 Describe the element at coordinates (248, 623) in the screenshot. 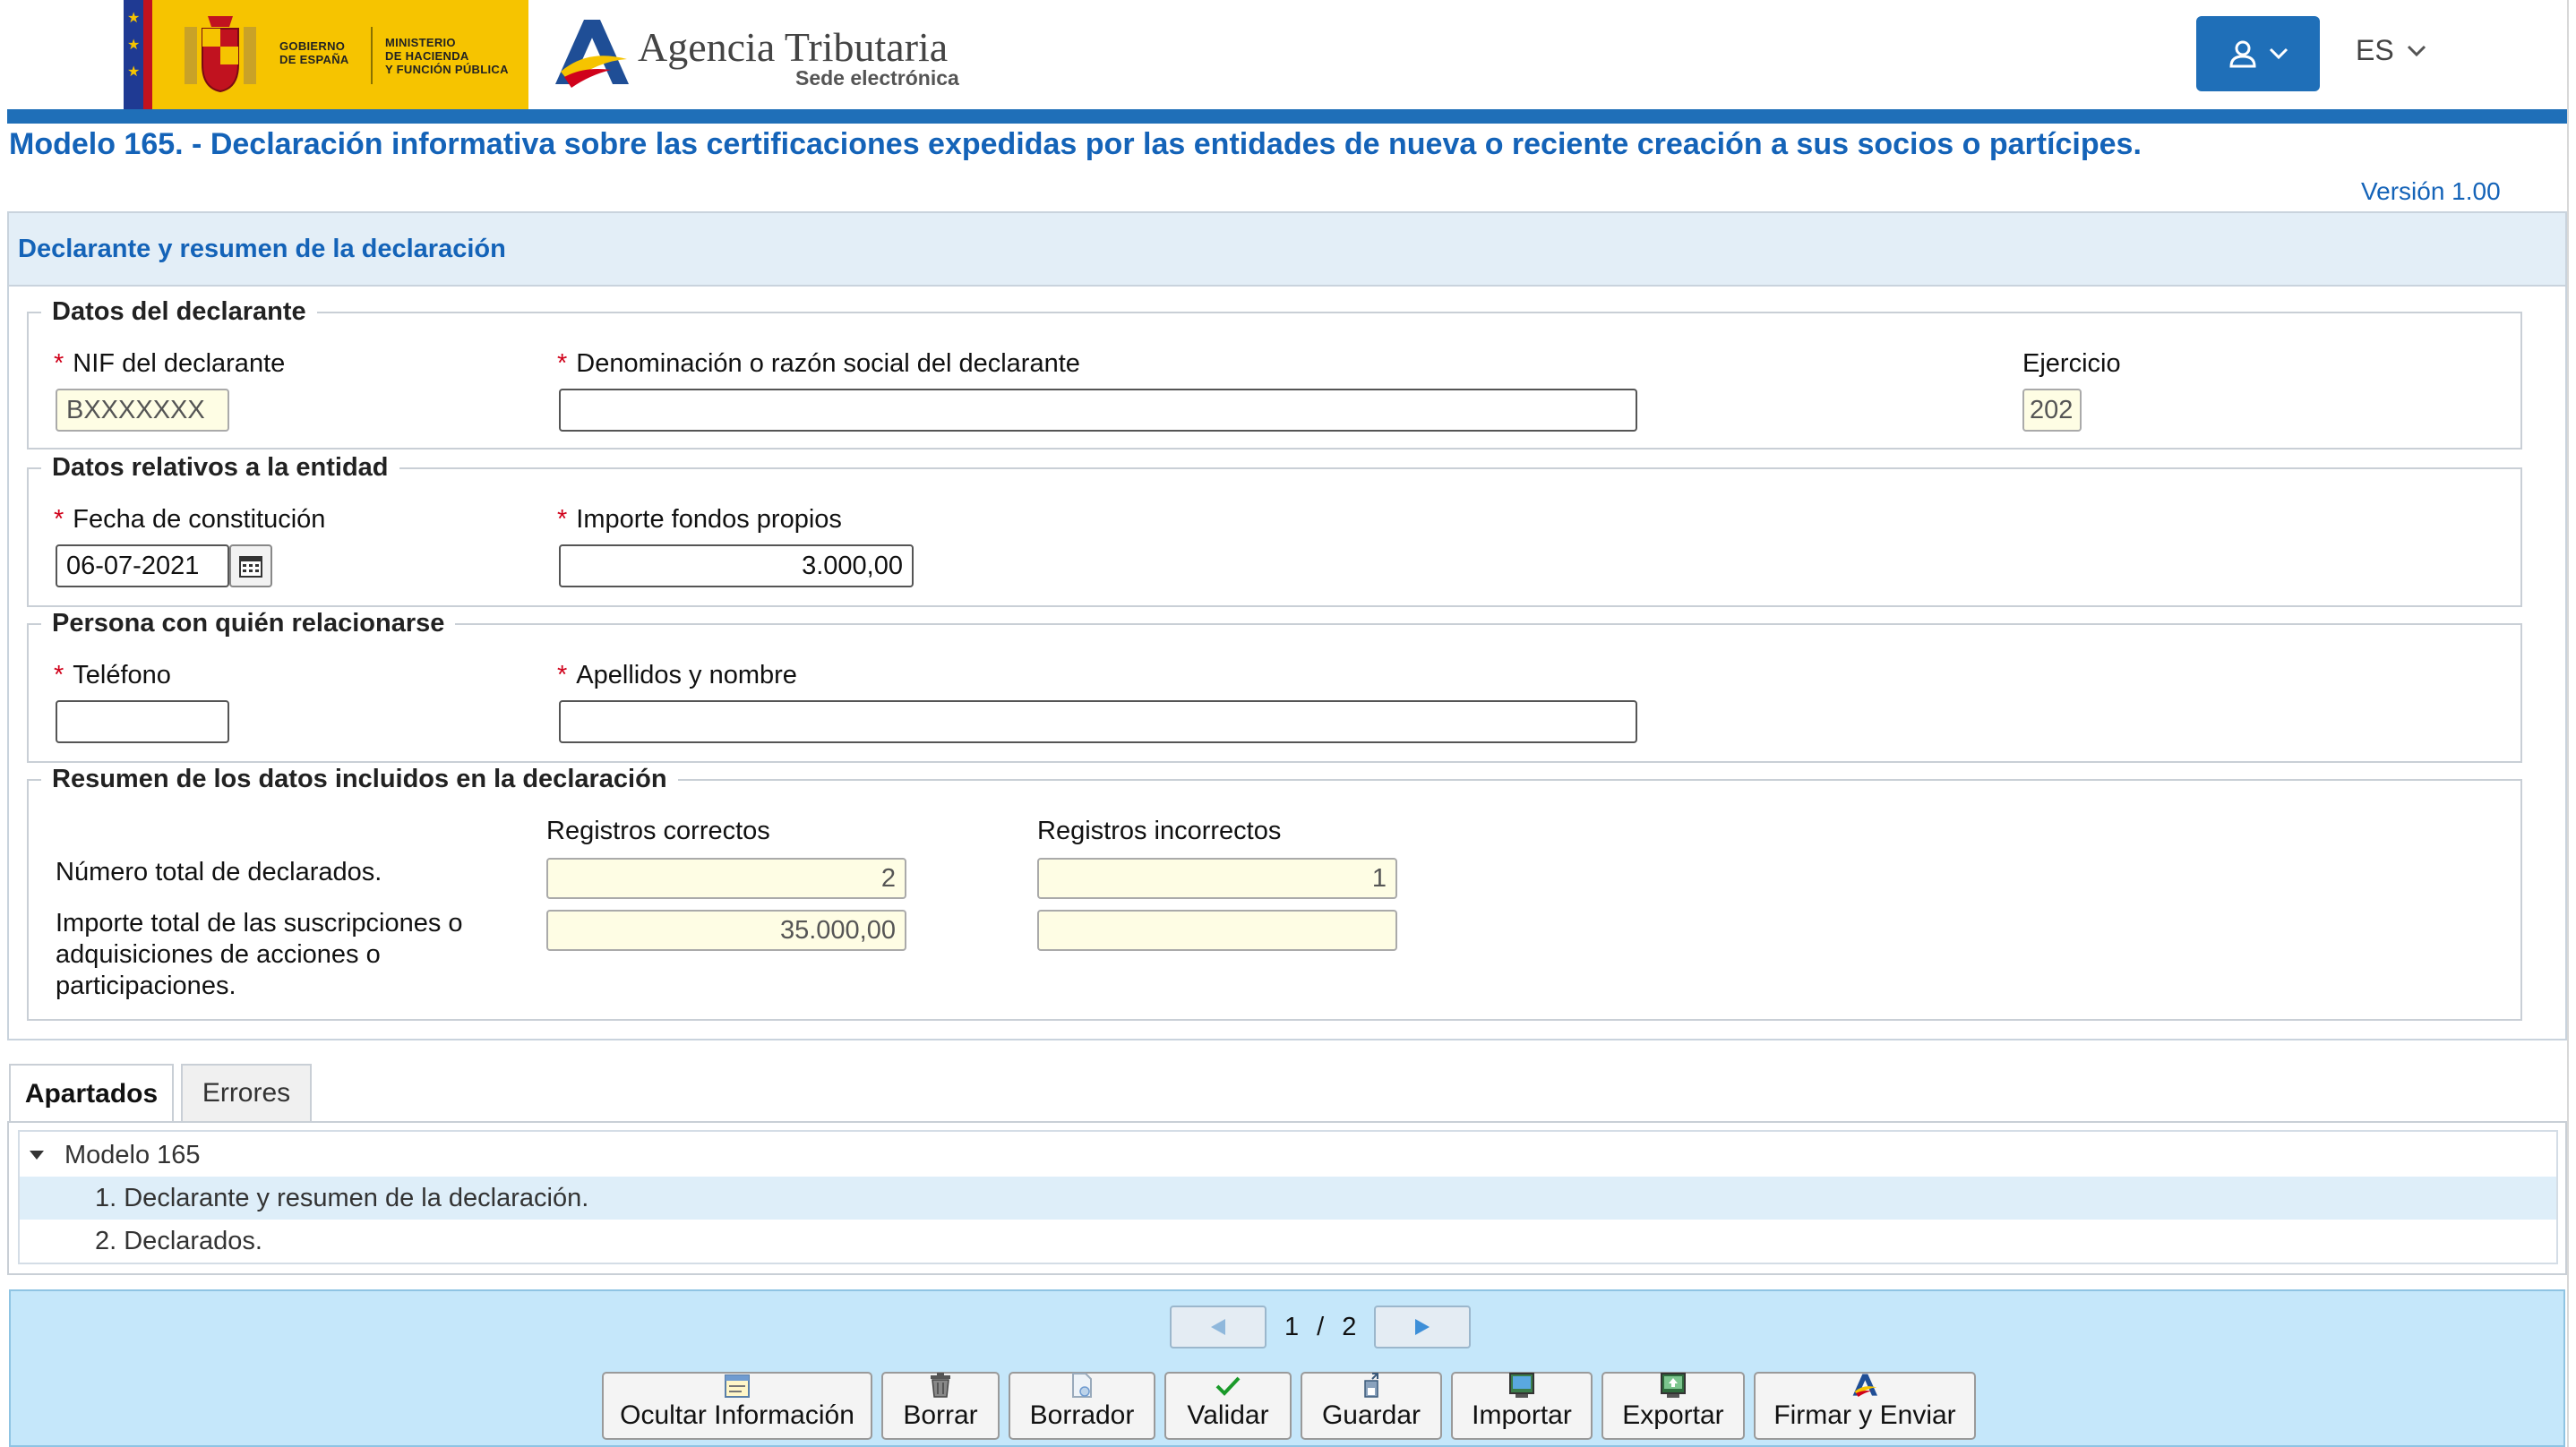

I see `fieldset-legend: Persona con quién relacionarse` at that location.